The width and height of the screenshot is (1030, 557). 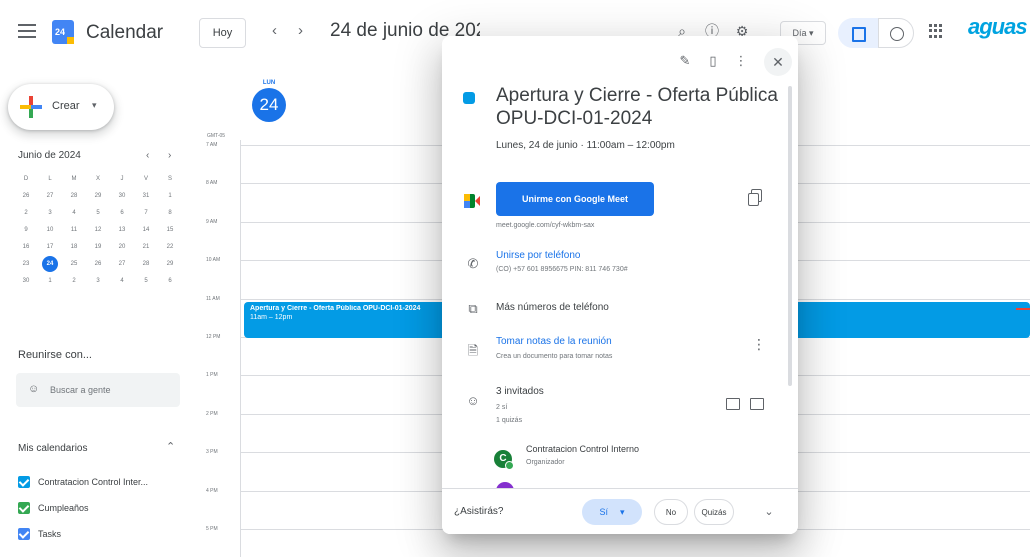 What do you see at coordinates (552, 307) in the screenshot?
I see `more-phone-numbers: Más números de teléfono` at bounding box center [552, 307].